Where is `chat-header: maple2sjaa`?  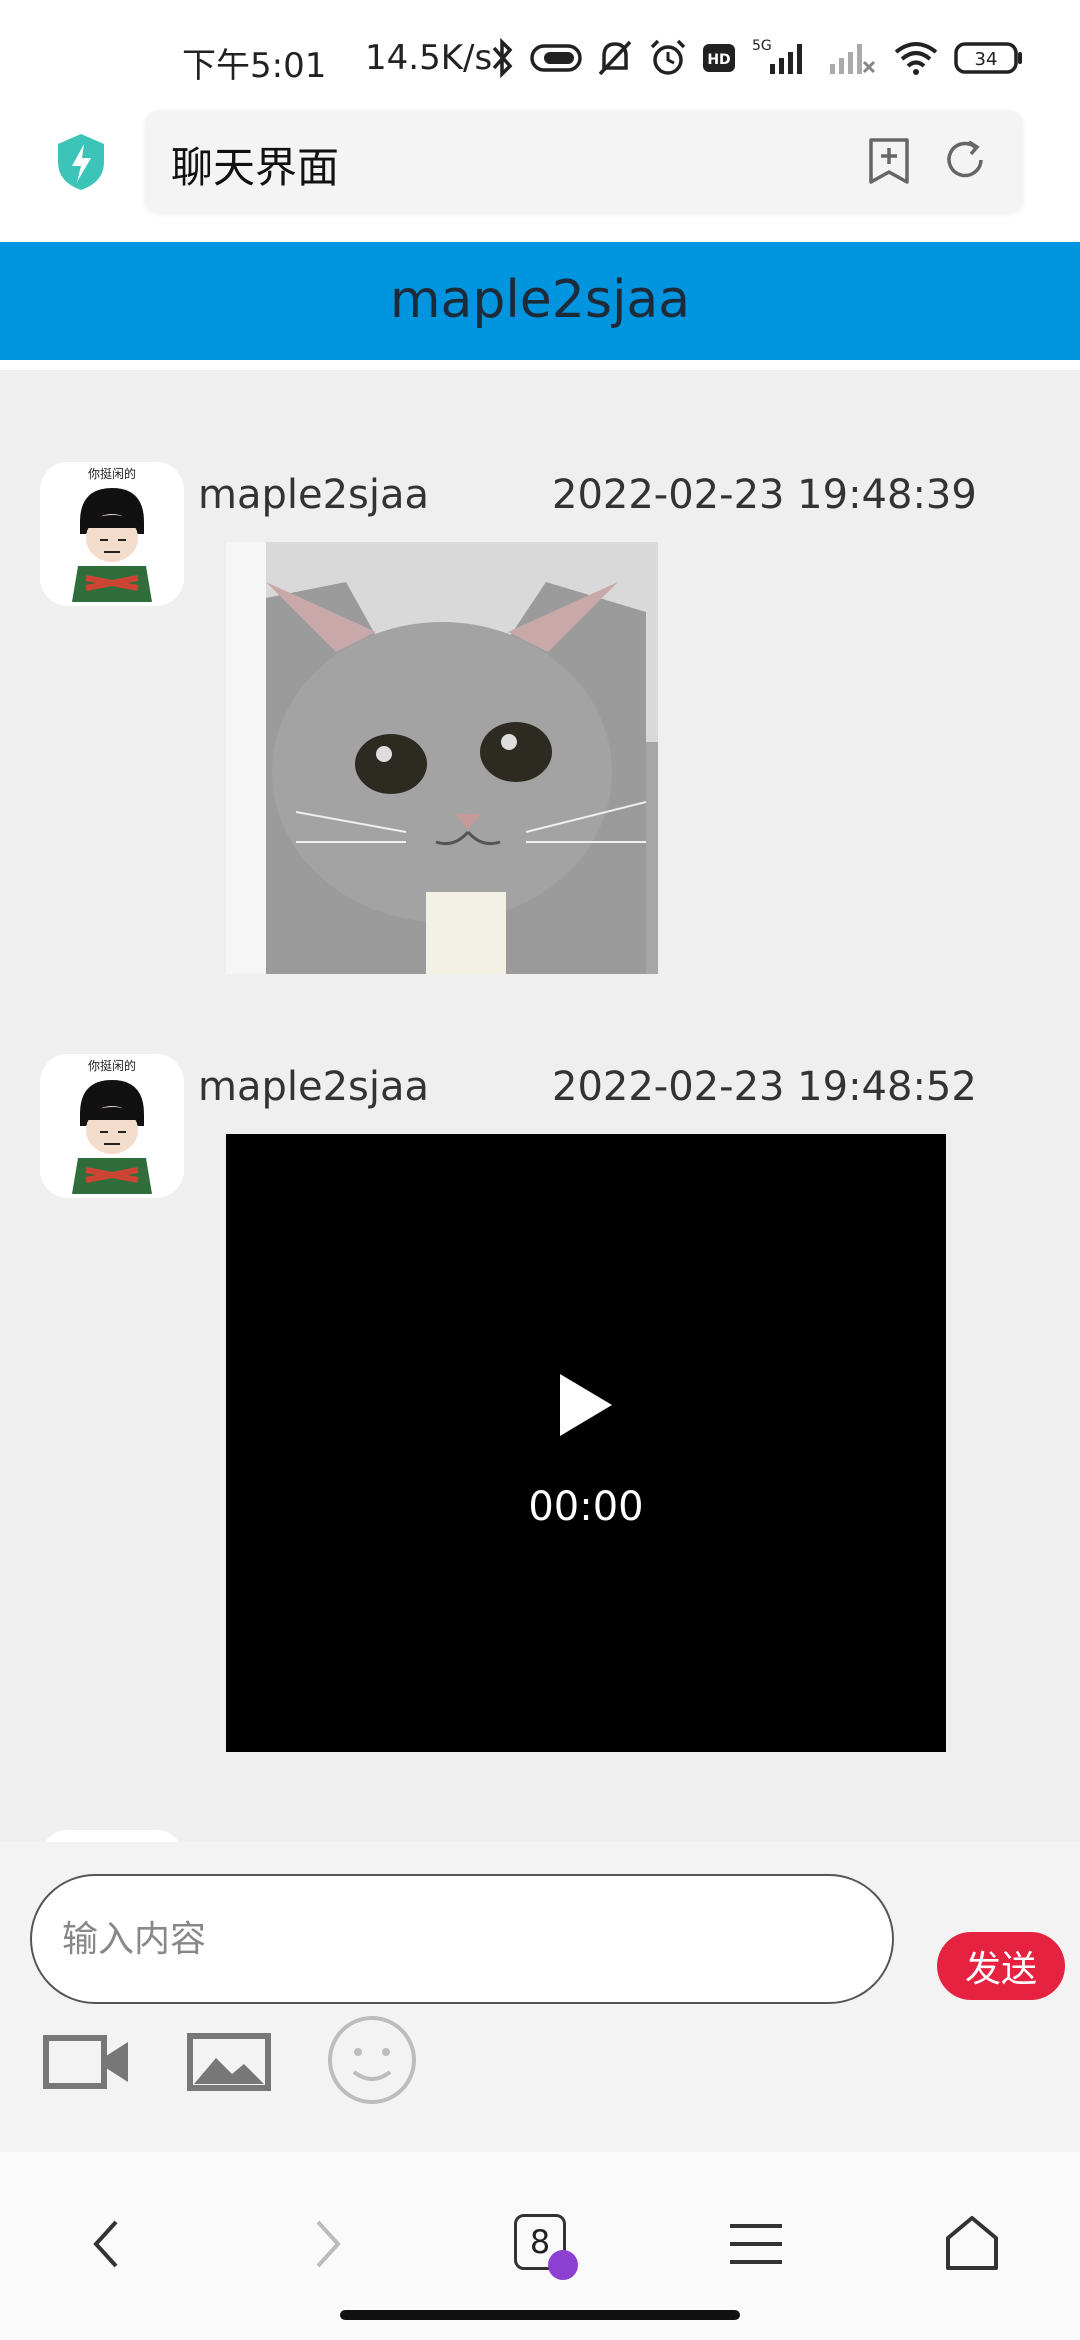 chat-header: maple2sjaa is located at coordinates (540, 301).